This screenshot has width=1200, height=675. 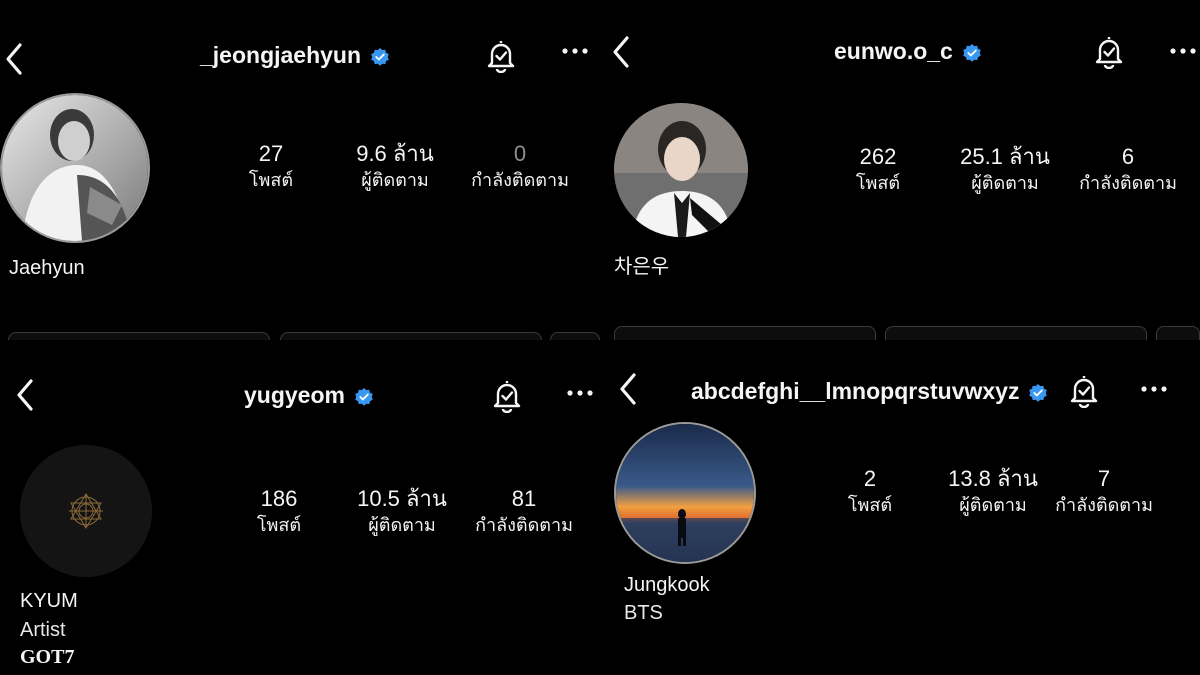 I want to click on stat-posts-value: 27, so click(x=271, y=153).